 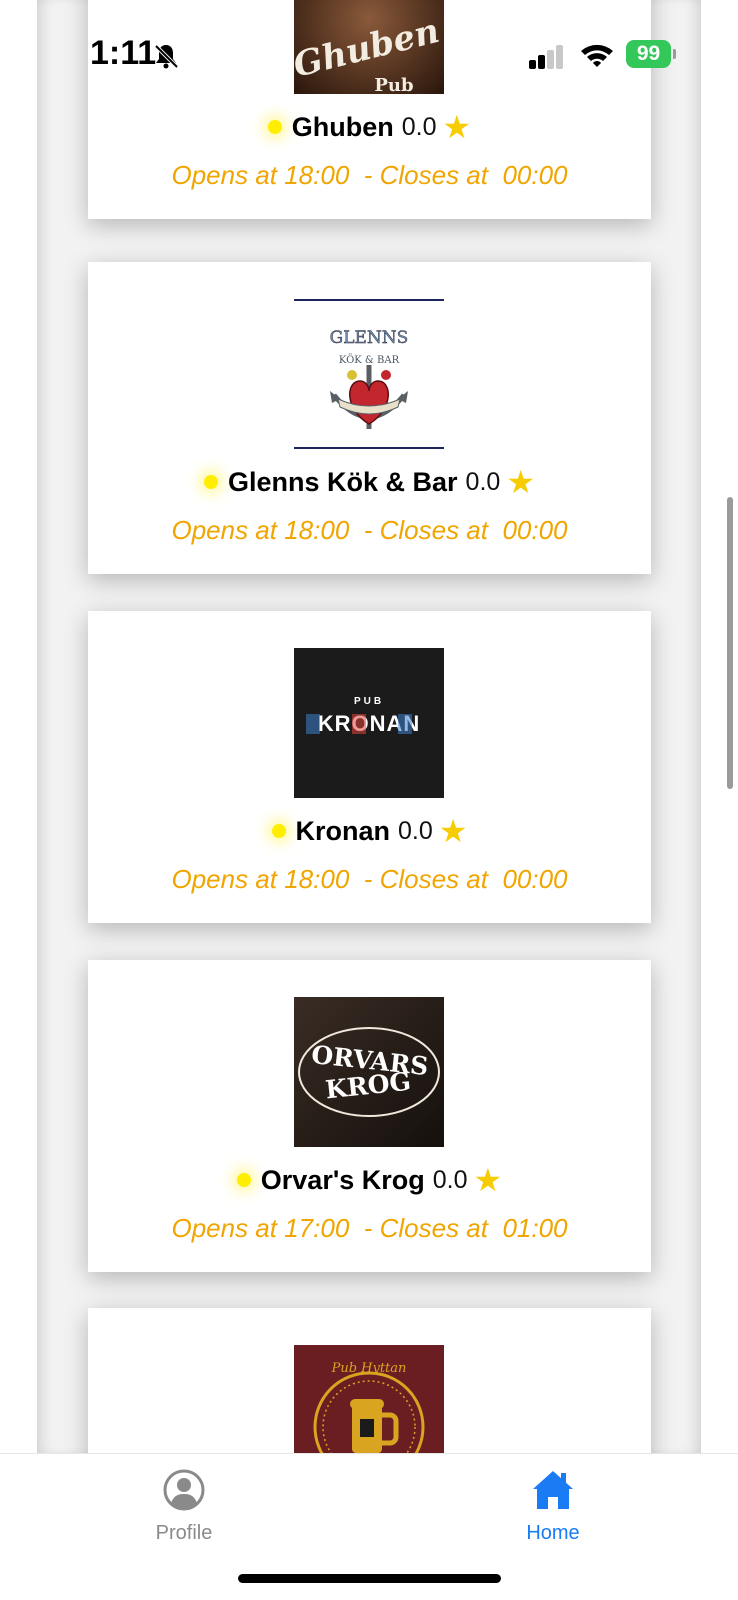 I want to click on bar-card-pub-hyttan: Pub Hyttan, so click(x=369, y=1380).